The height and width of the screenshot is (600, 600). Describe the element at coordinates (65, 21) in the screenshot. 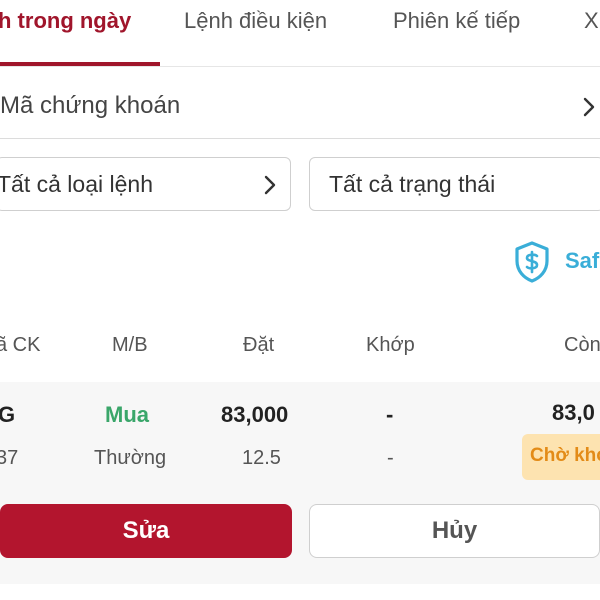

I see `tab-intraday-orders: h trong ngày` at that location.